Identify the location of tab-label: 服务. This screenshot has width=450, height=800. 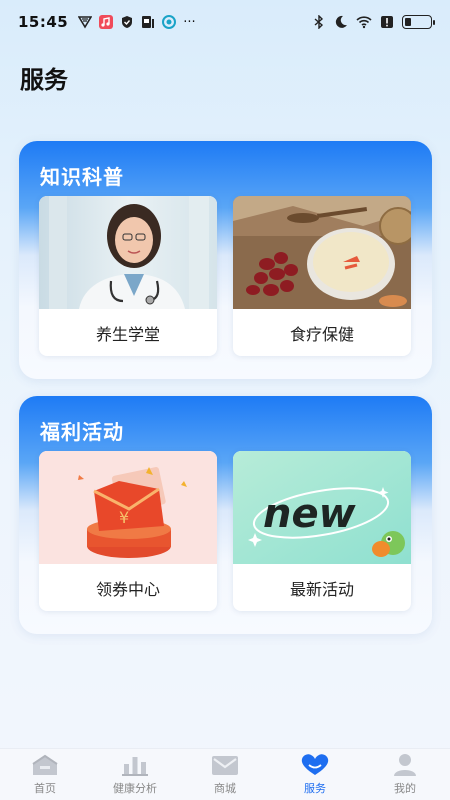
(315, 788).